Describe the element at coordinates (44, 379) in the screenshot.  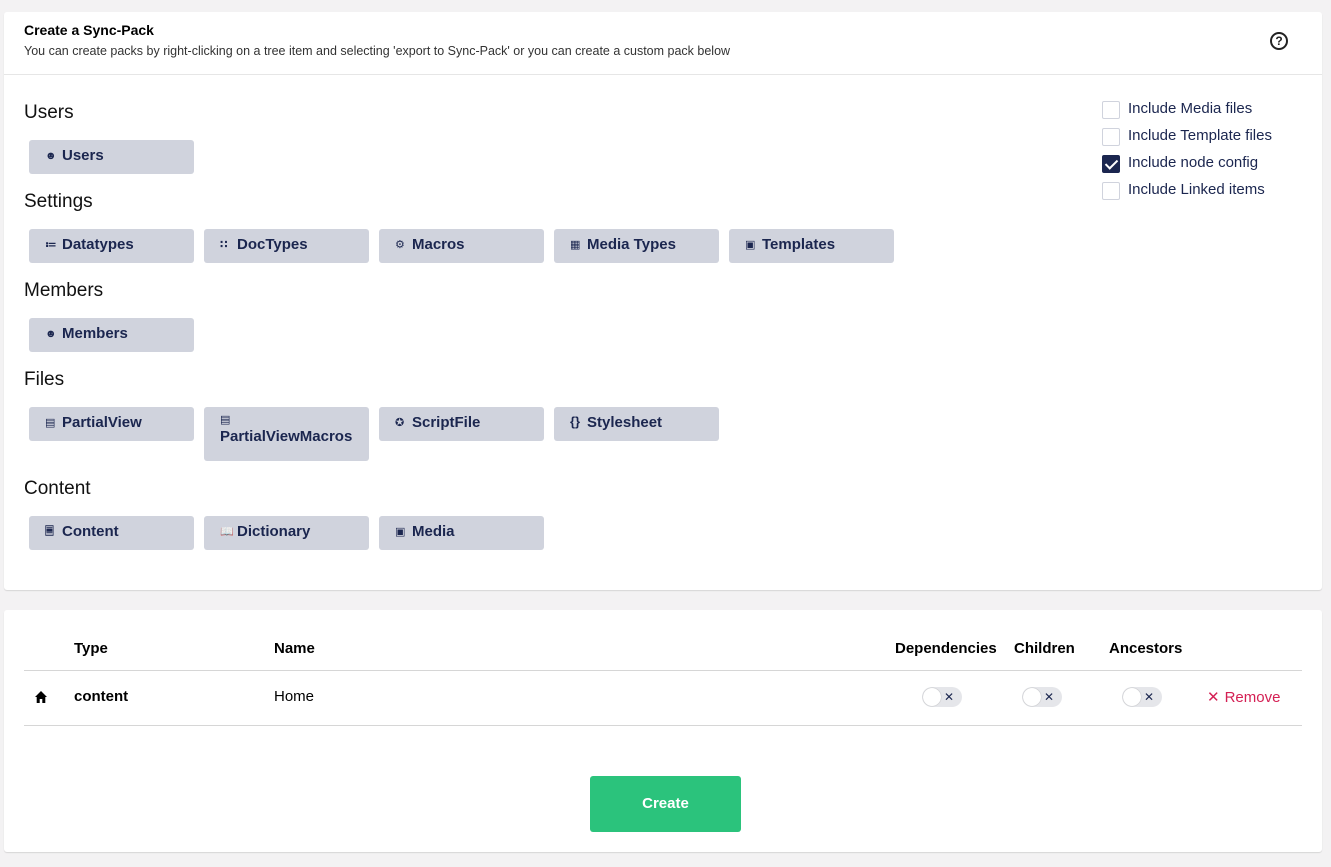
I see `section-title-files: Files` at that location.